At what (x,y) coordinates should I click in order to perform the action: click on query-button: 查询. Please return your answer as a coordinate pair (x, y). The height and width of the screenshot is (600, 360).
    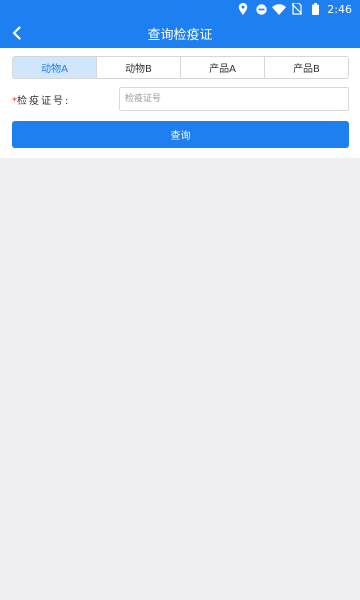
    Looking at the image, I should click on (180, 134).